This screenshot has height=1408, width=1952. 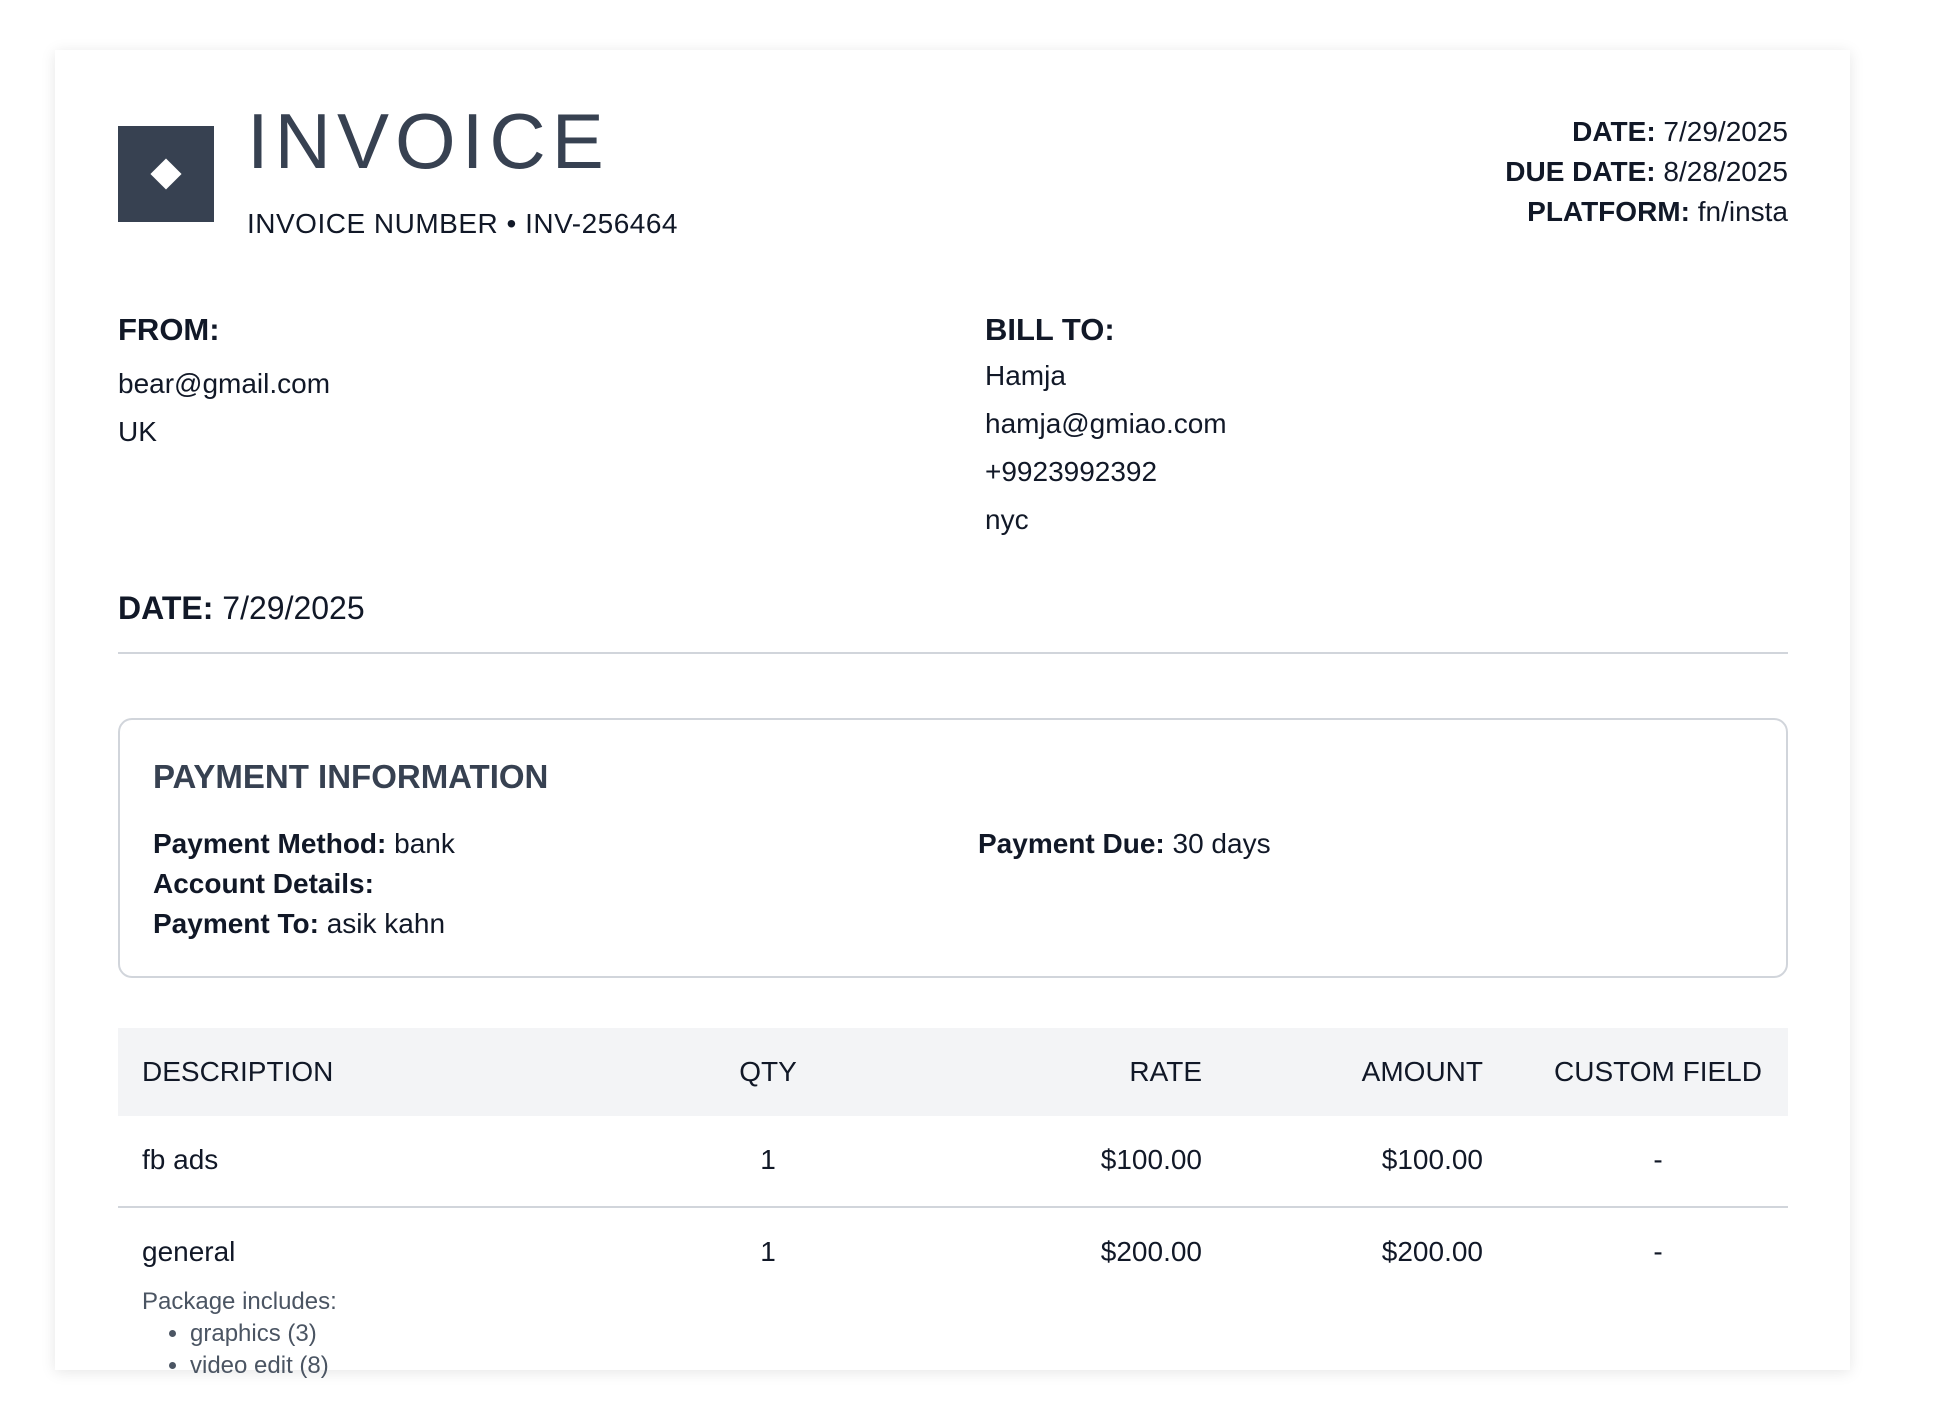 What do you see at coordinates (180, 1159) in the screenshot?
I see `row-description: fb ads` at bounding box center [180, 1159].